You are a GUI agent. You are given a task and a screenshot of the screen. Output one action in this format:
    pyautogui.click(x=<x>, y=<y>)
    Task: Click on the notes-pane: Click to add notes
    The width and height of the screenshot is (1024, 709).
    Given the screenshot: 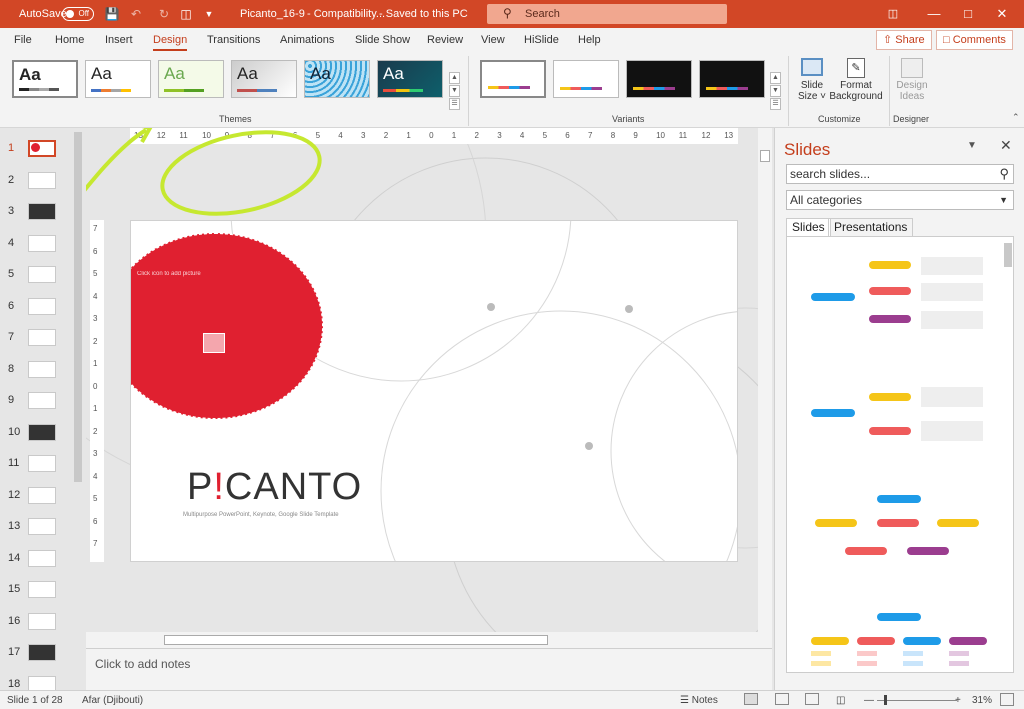 What is the action you would take?
    pyautogui.click(x=429, y=669)
    